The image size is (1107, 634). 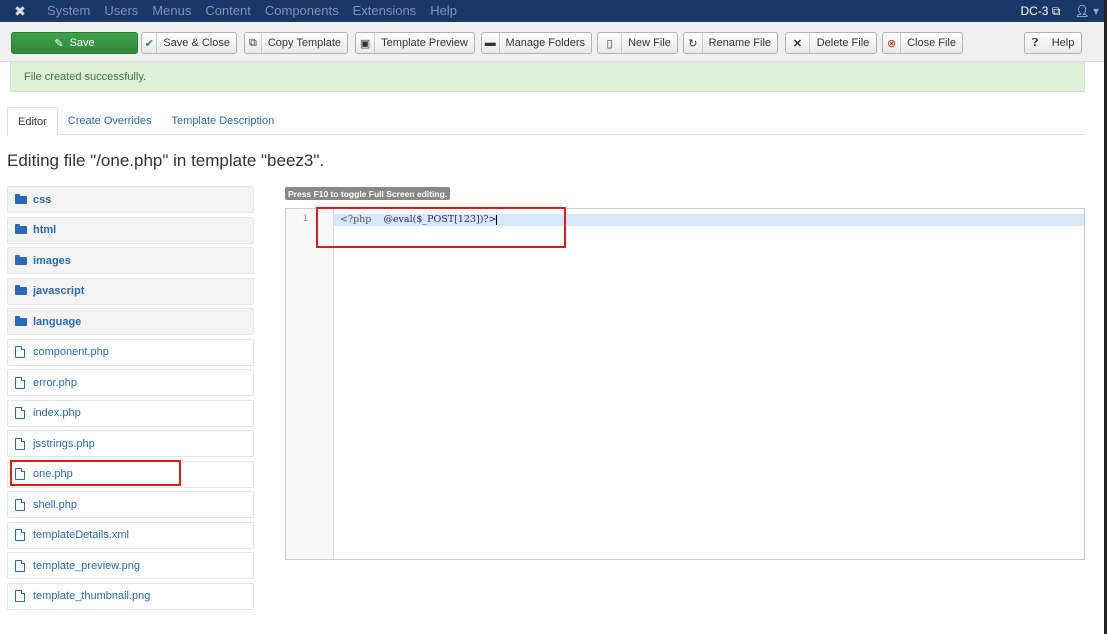 I want to click on tab-editor: Editor, so click(x=32, y=121).